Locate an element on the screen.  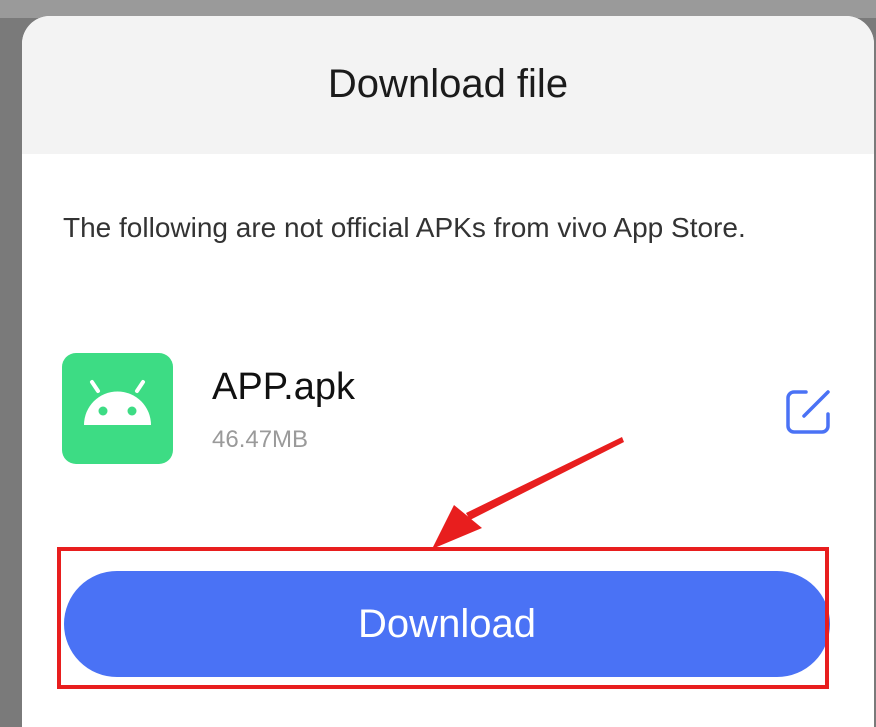
android-icon is located at coordinates (117, 408).